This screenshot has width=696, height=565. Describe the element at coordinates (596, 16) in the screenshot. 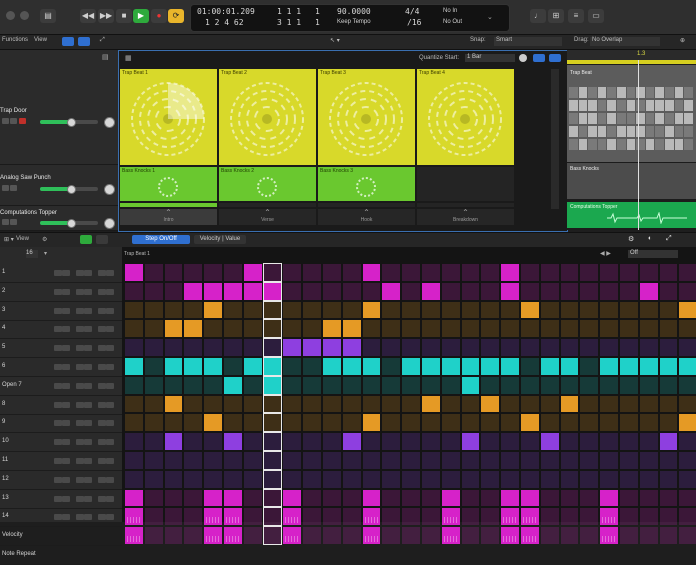

I see `notepad-icon: ▭` at that location.